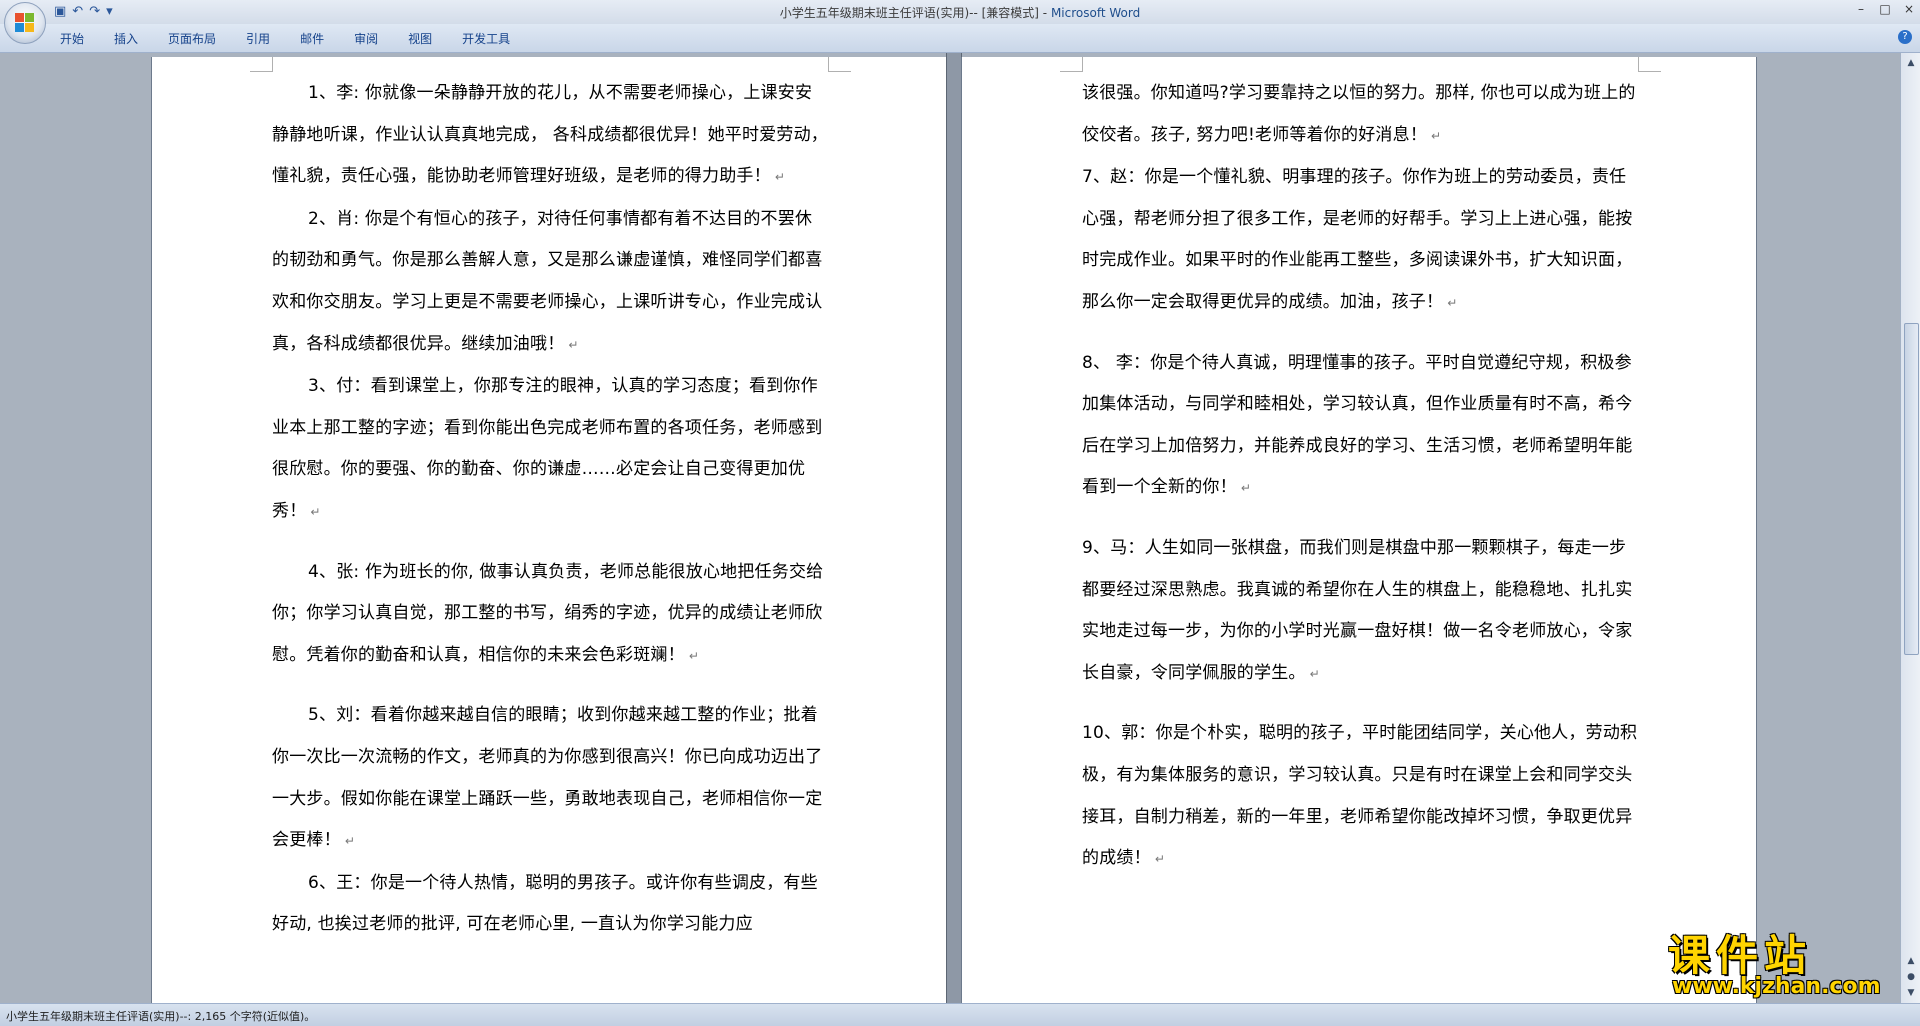  Describe the element at coordinates (258, 38) in the screenshot. I see `tab-references: 引用` at that location.